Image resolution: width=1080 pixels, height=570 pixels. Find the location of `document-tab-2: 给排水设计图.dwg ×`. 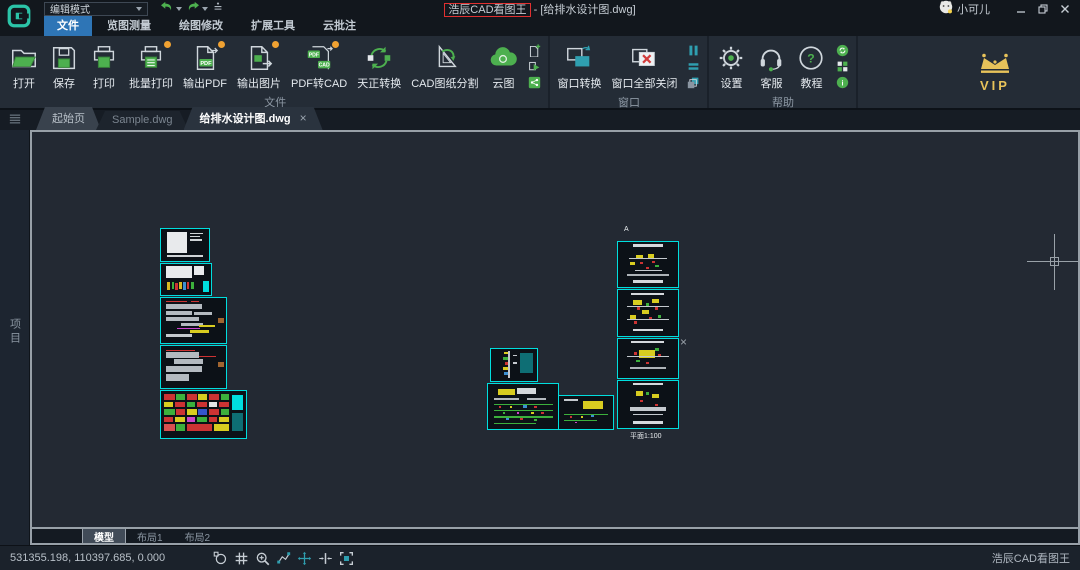

document-tab-2: 给排水设计图.dwg × is located at coordinates (253, 118).